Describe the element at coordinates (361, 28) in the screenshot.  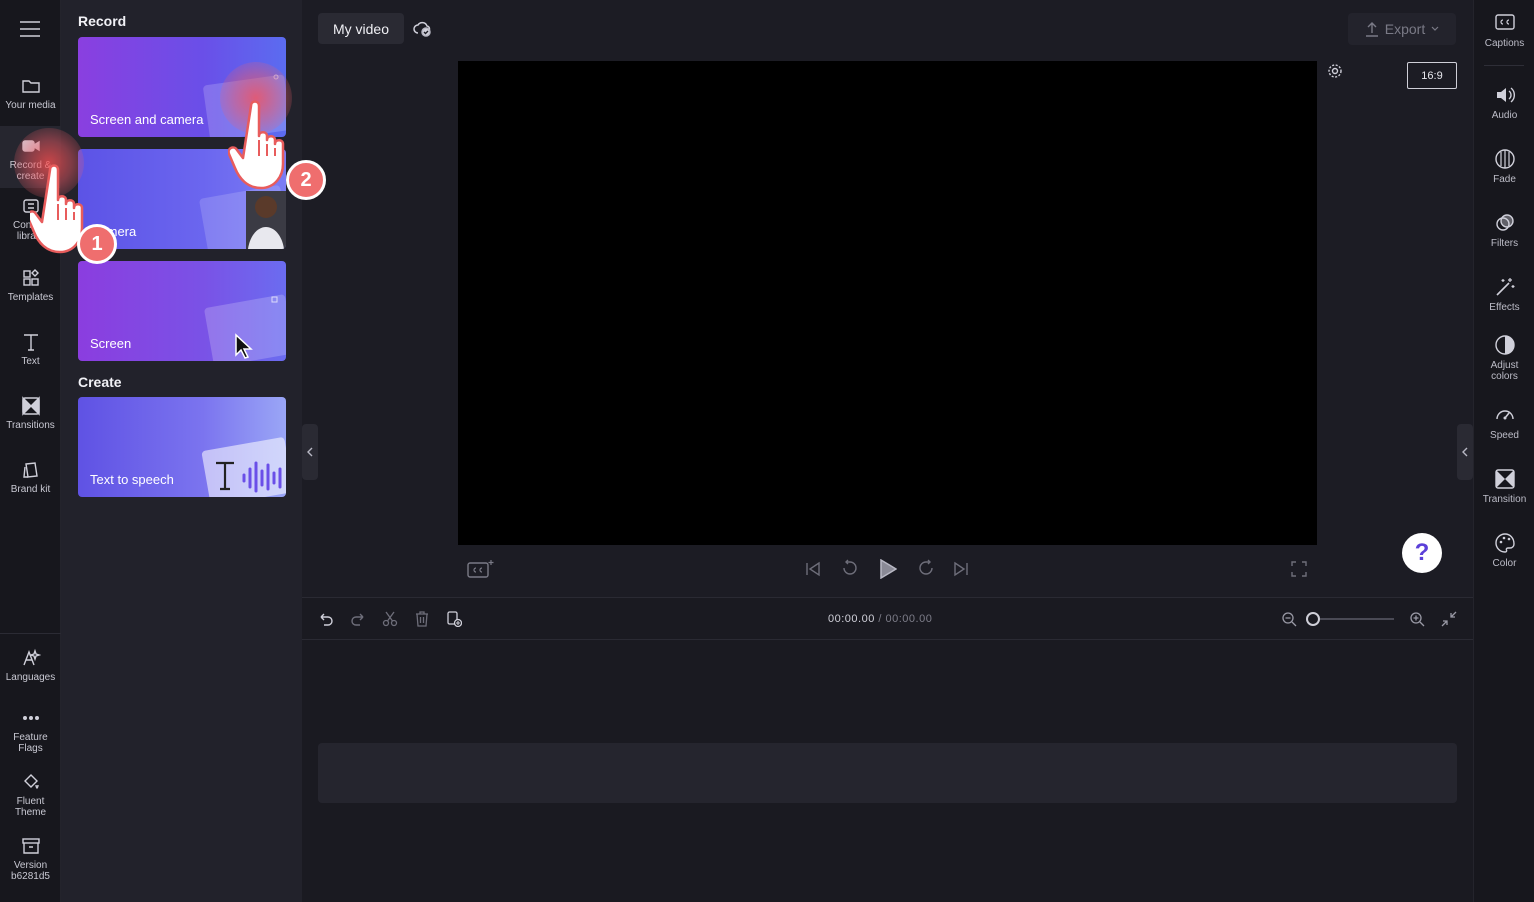
I see `project-title-input: My video` at that location.